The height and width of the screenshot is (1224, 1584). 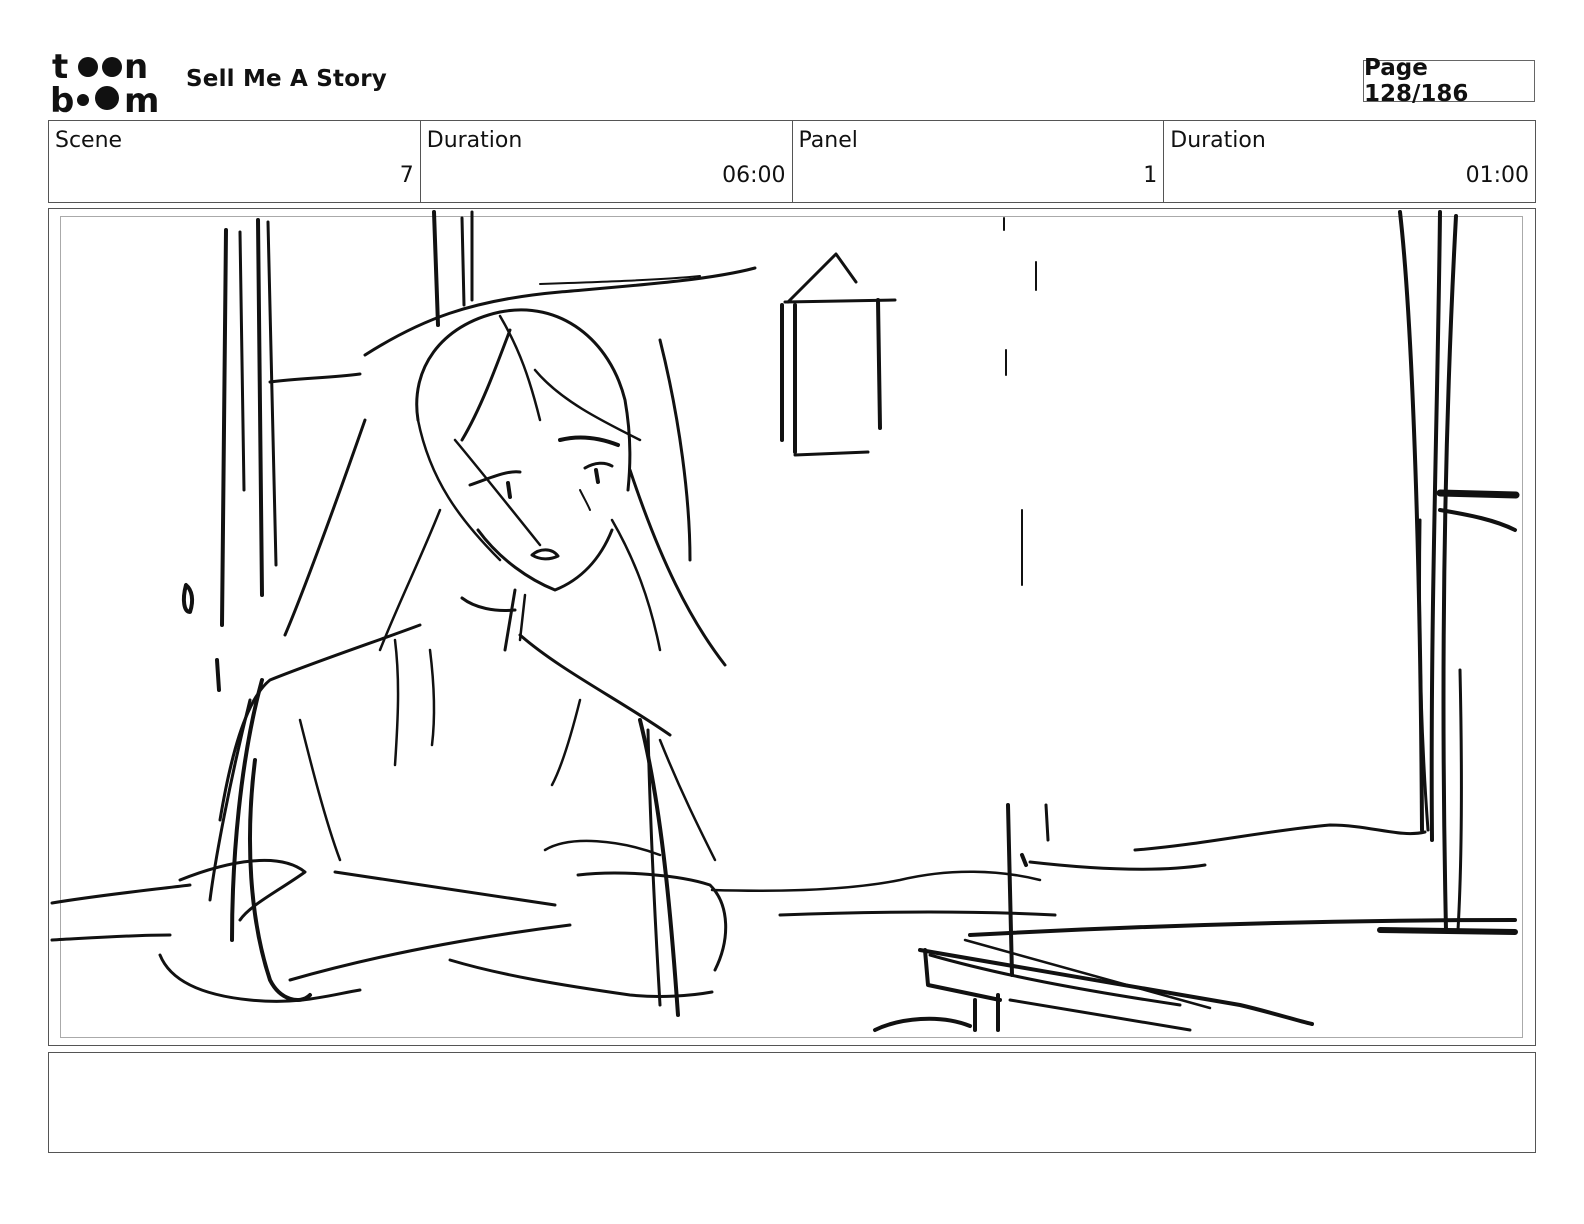 I want to click on panel-label: Panel, so click(x=828, y=140).